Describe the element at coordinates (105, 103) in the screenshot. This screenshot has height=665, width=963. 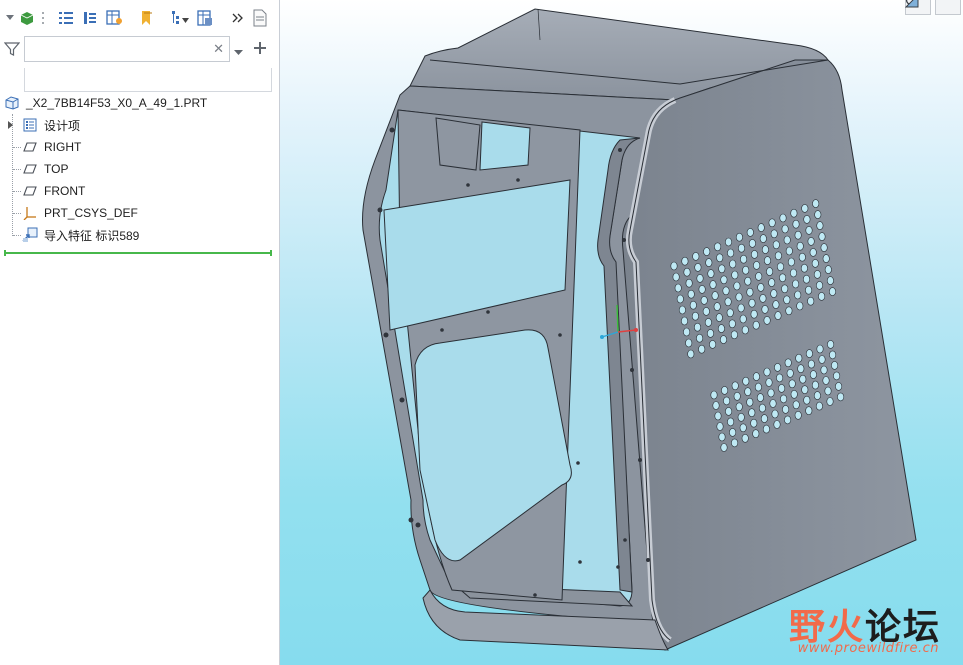
I see `tree-root: _X2_7BB14F53_X0_A_49_1.PRT` at that location.